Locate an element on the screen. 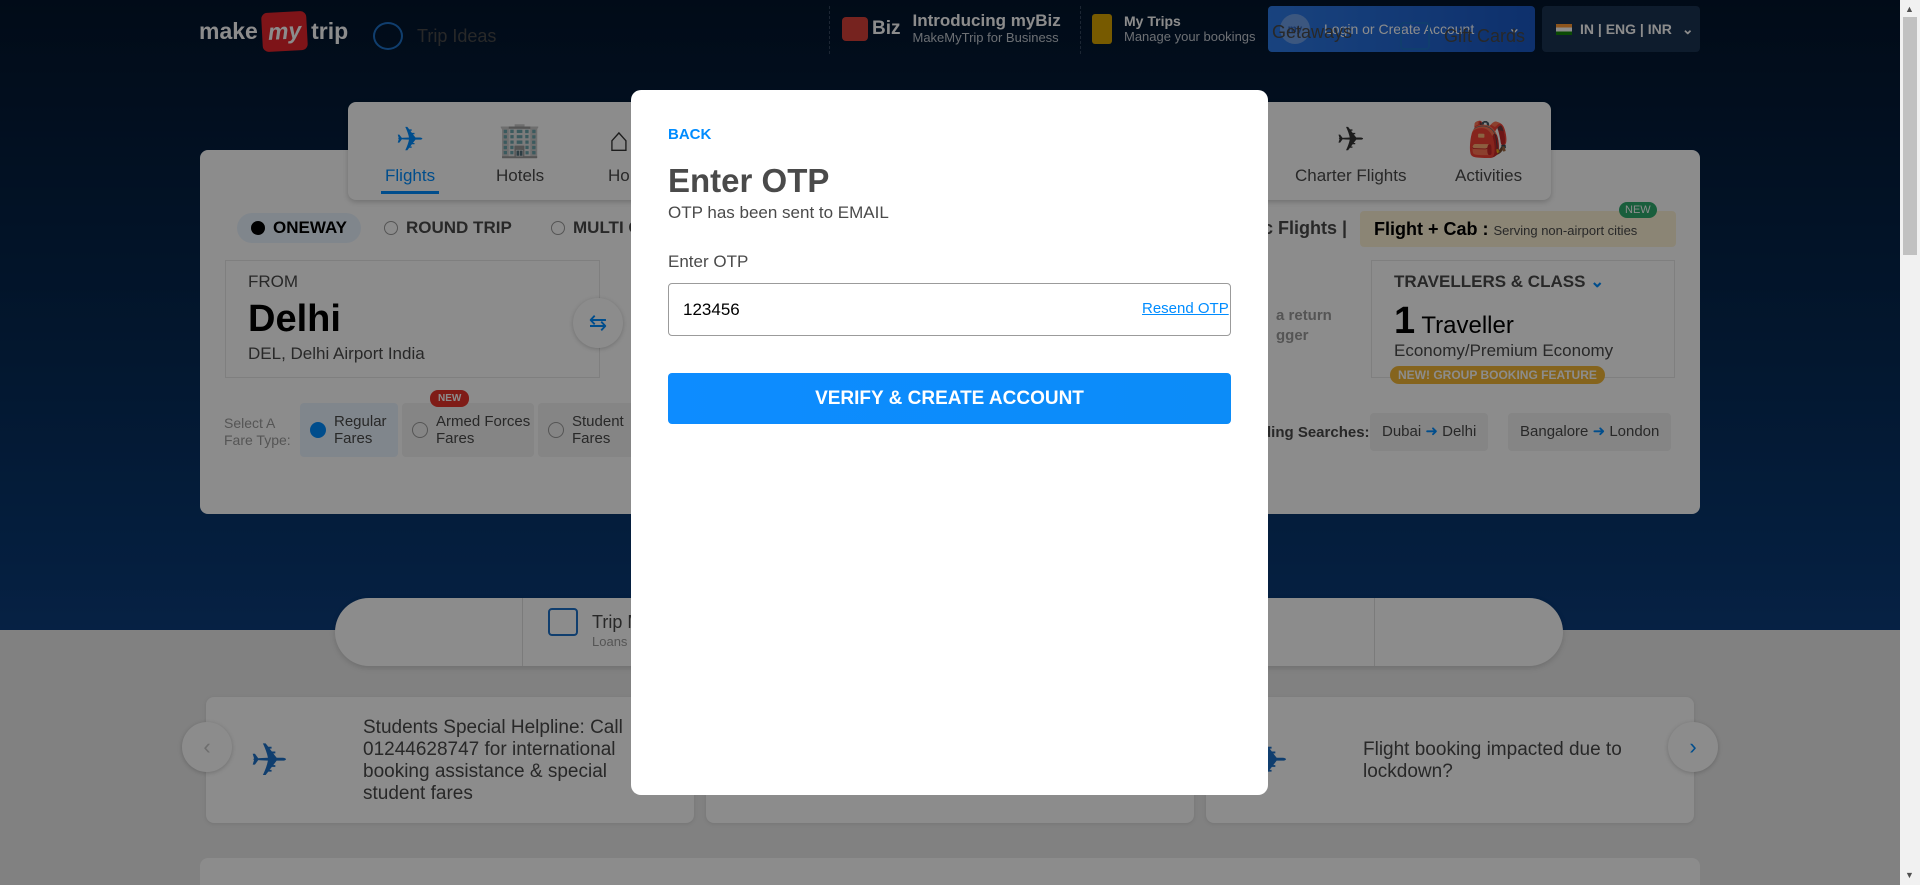  scroll-up-icon: ▲ is located at coordinates (1909, 9).